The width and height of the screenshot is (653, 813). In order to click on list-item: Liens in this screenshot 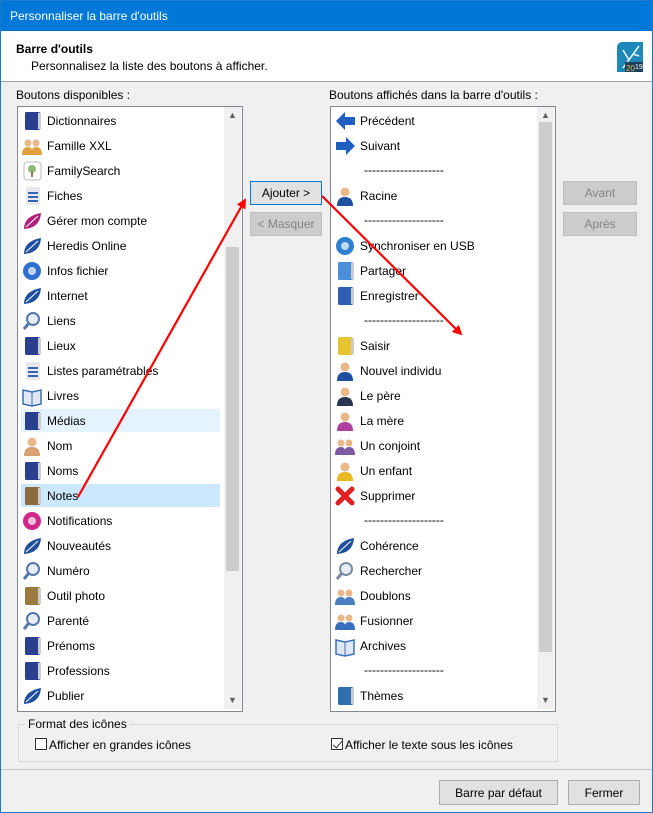, I will do `click(120, 320)`.